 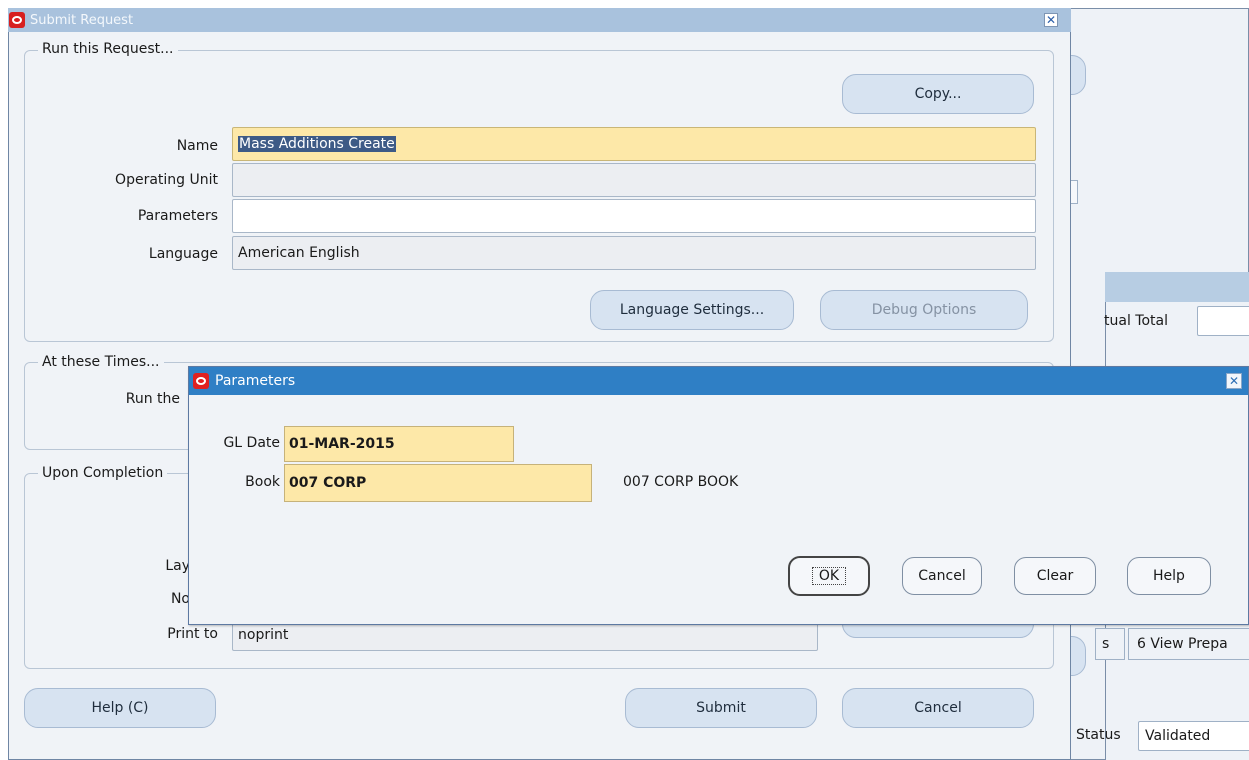 What do you see at coordinates (328, 483) in the screenshot?
I see `book-value: 007 CORP` at bounding box center [328, 483].